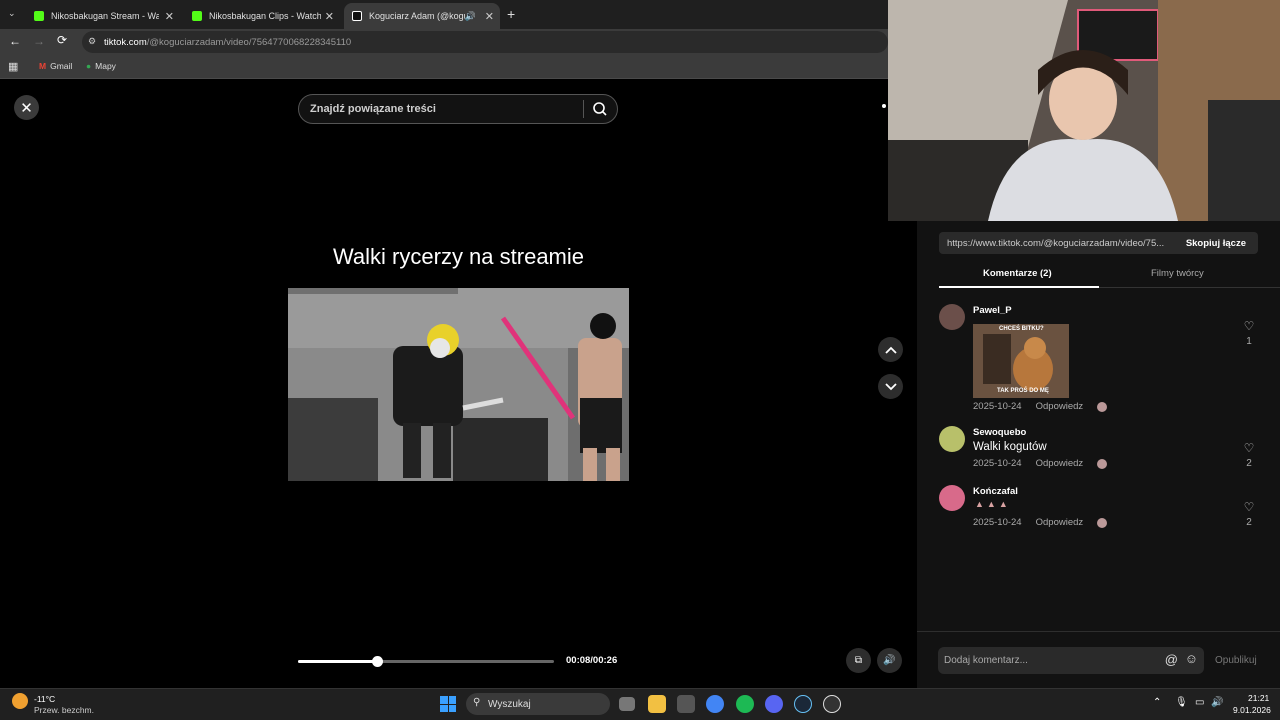 The image size is (1280, 720). I want to click on weather-temp: -11°C, so click(45, 699).